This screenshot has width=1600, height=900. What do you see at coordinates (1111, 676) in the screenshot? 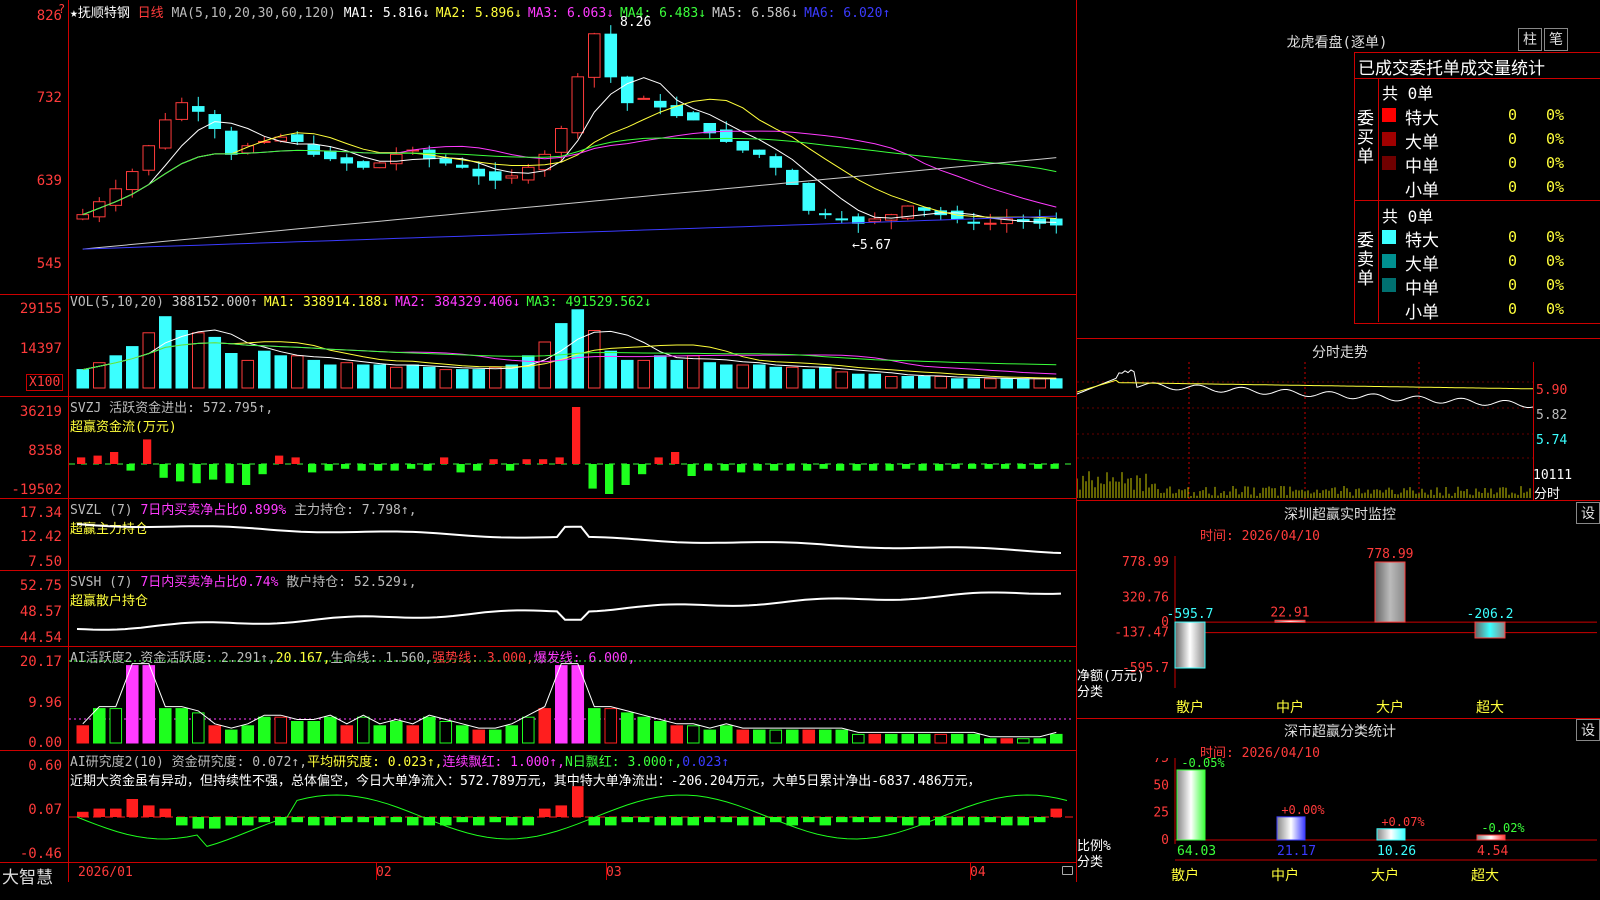
I see `sz-y-axis-label: 净额(万元)` at bounding box center [1111, 676].